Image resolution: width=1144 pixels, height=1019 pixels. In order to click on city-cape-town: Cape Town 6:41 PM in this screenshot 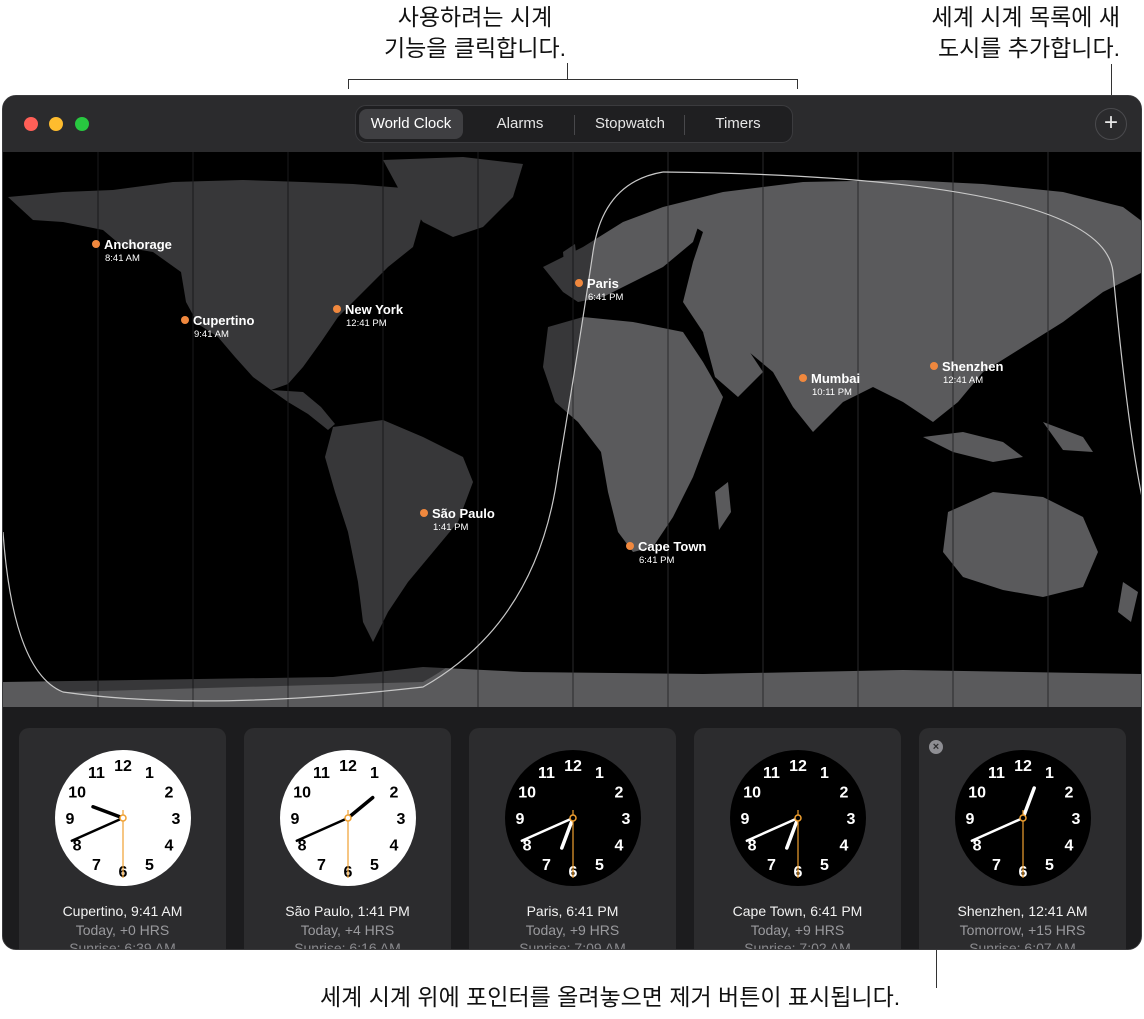, I will do `click(666, 552)`.